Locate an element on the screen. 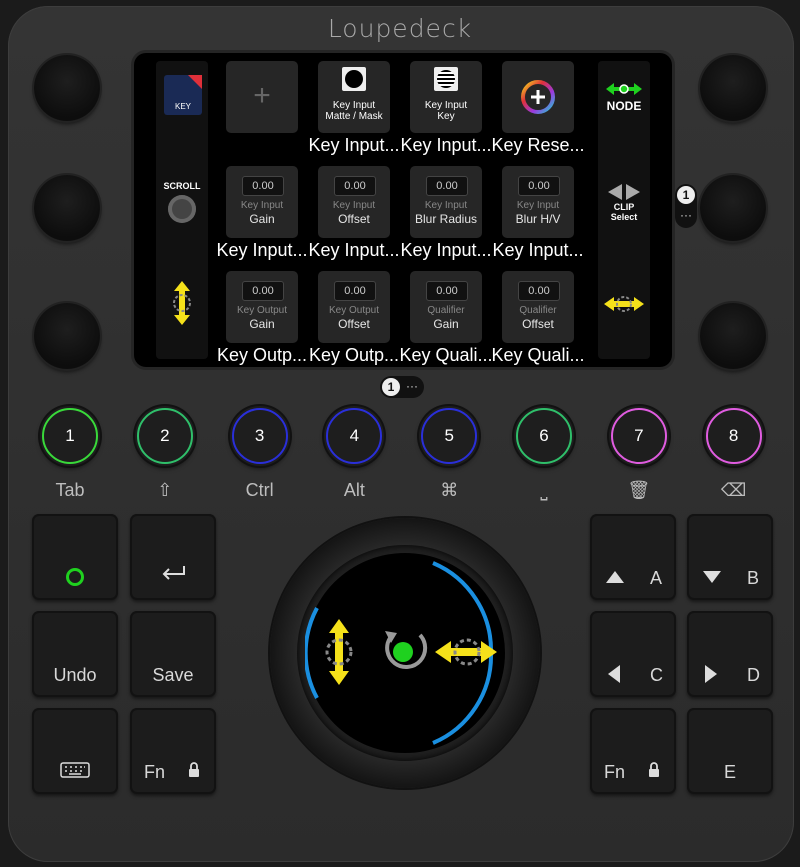 Image resolution: width=800 pixels, height=867 pixels. tile-5: 0.00 Key Input Gain is located at coordinates (262, 202).